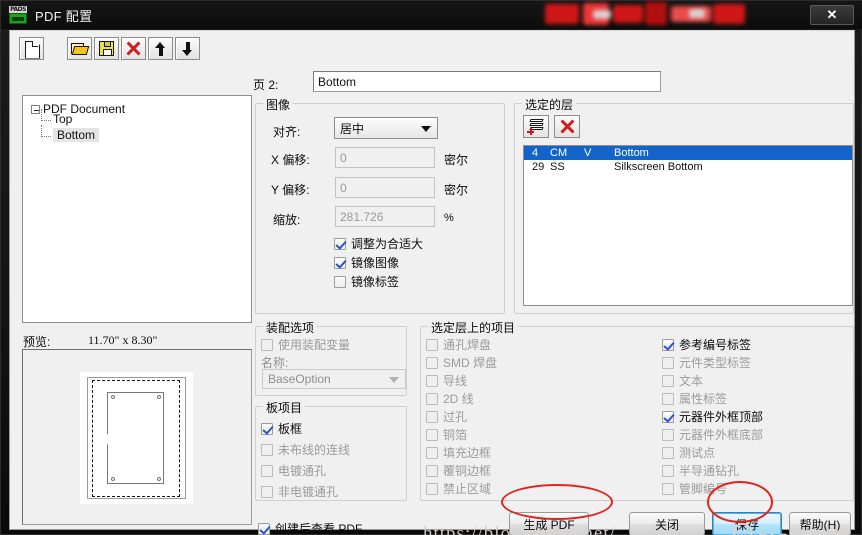  Describe the element at coordinates (721, 417) in the screenshot. I see `checkbox-label: 元器件外框顶部` at that location.